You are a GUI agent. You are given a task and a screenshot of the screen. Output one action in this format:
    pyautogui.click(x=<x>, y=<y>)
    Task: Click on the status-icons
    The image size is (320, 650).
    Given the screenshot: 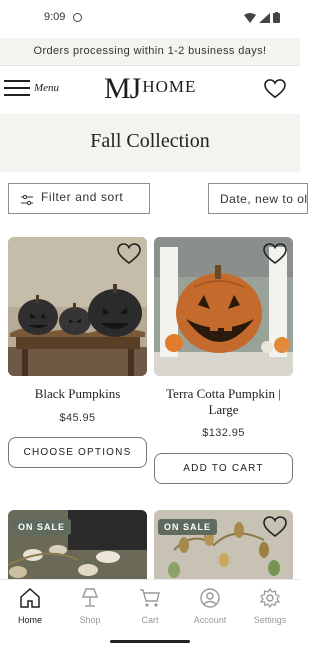 What is the action you would take?
    pyautogui.click(x=262, y=17)
    